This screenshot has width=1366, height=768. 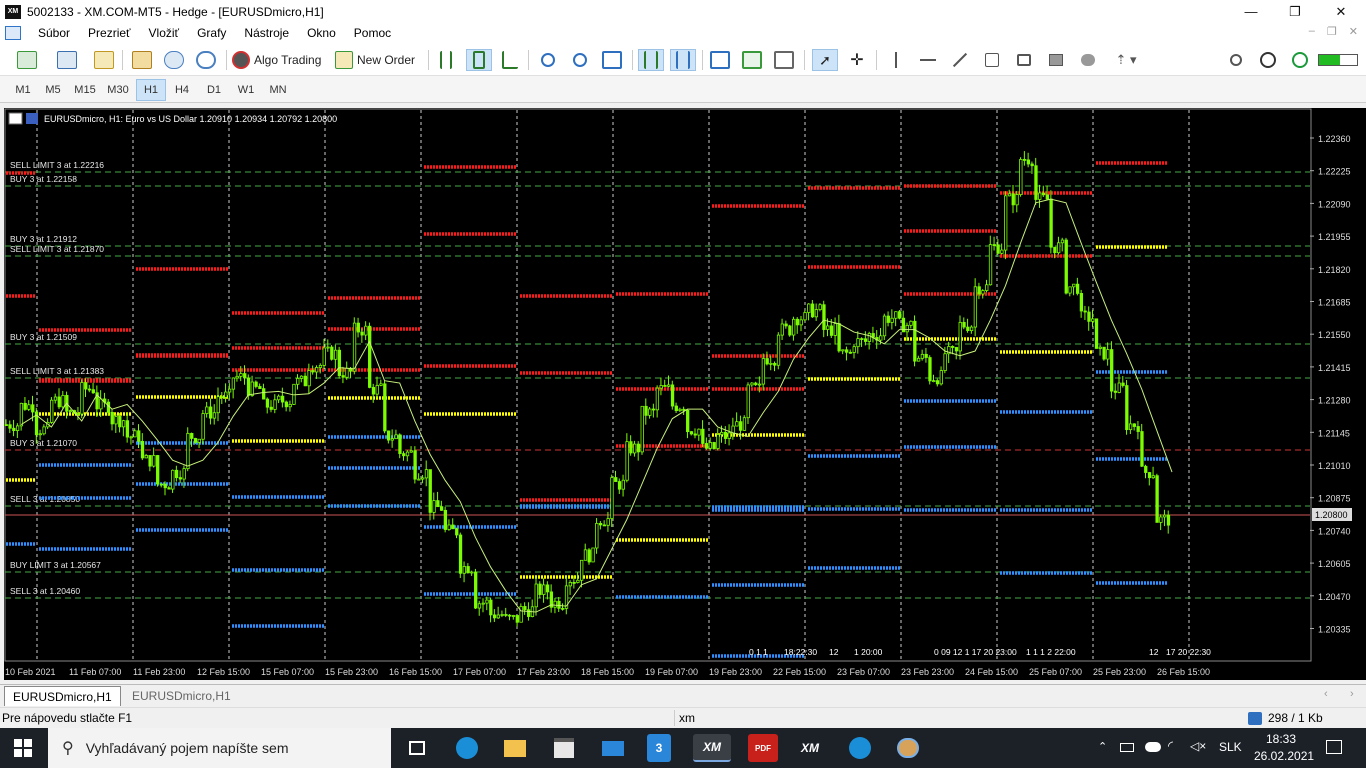 What do you see at coordinates (1153, 747) in the screenshot?
I see `onedrive-icon` at bounding box center [1153, 747].